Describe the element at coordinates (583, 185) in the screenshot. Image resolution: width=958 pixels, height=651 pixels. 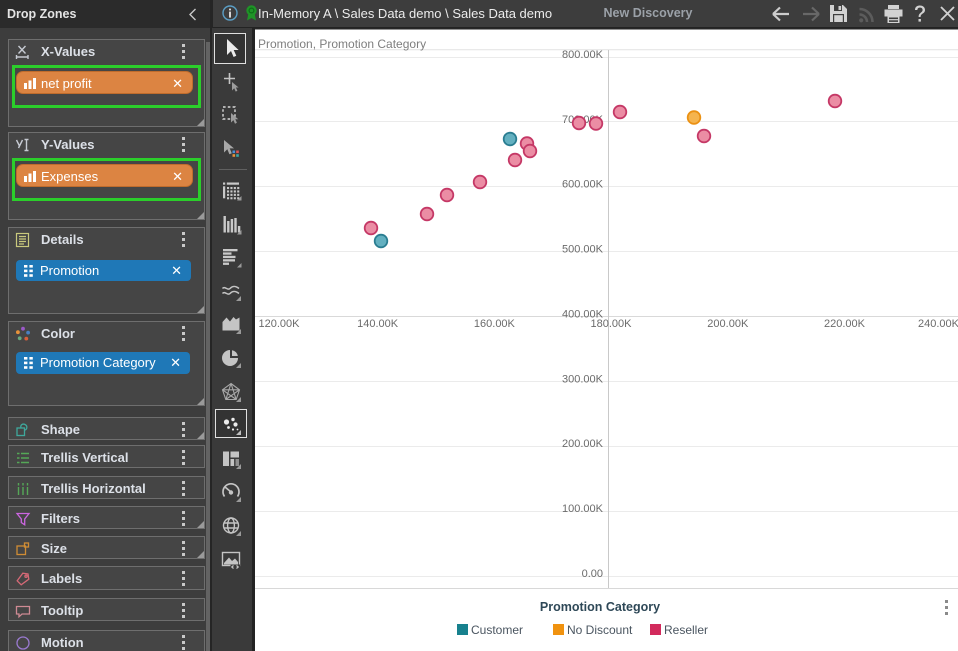
I see `svg-text: 600.00K` at that location.